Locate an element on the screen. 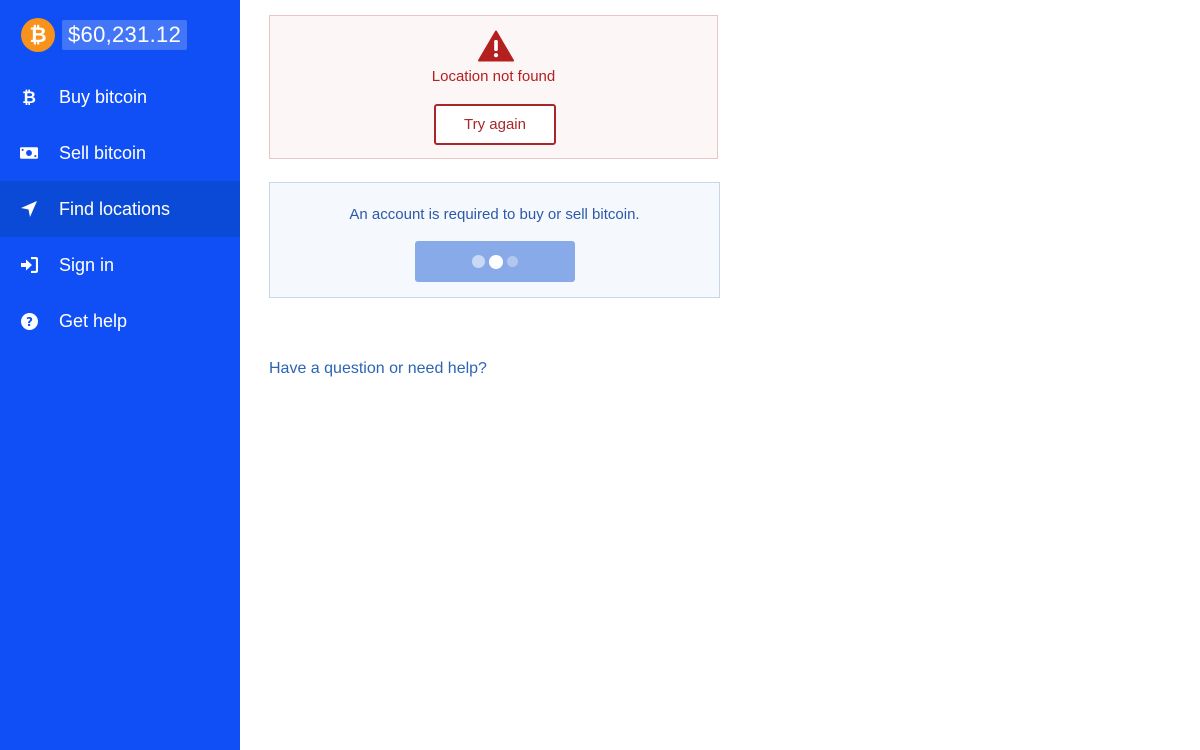 The width and height of the screenshot is (1200, 750). sidebar-item-find-locations: Find locations is located at coordinates (120, 209).